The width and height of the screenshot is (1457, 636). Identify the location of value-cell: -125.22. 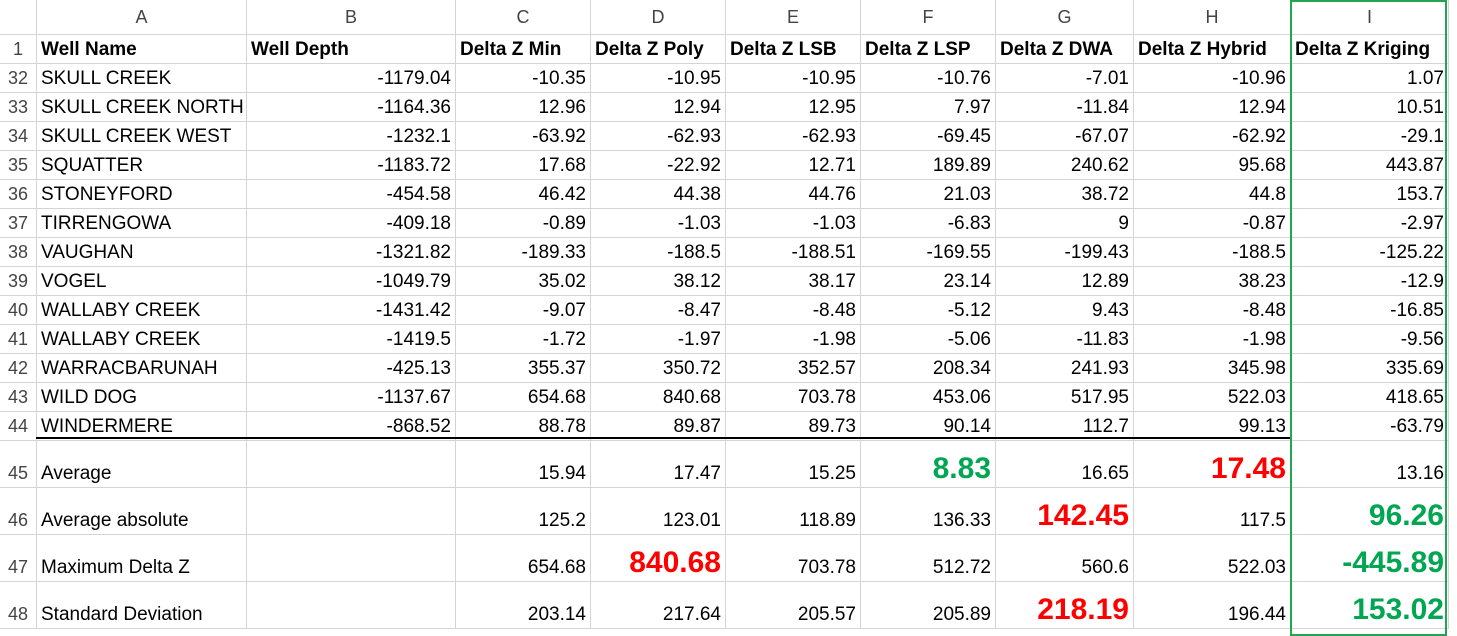
(1370, 252).